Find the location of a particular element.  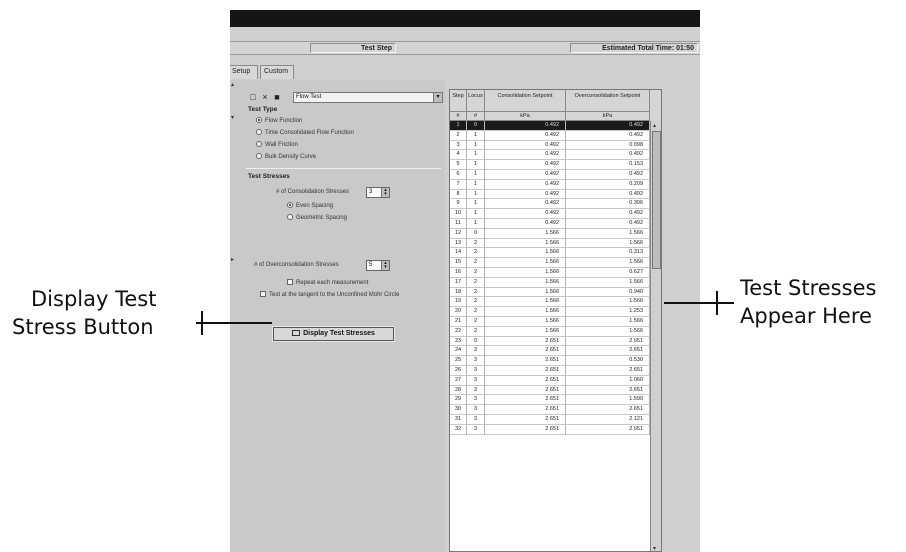

table-row: 25 3 2.651 0.530 is located at coordinates (550, 361).